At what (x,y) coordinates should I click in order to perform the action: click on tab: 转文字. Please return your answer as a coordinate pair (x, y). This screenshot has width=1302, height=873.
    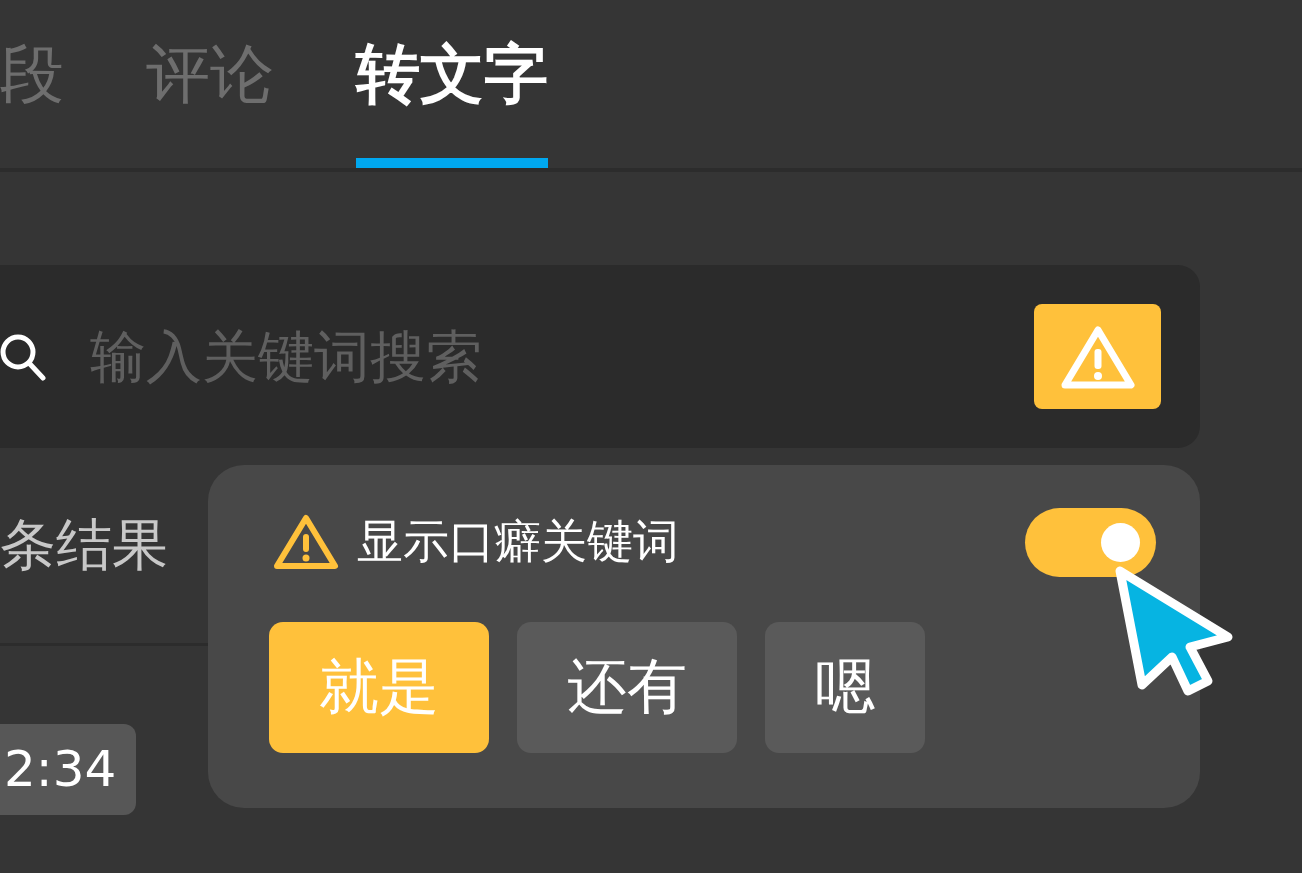
    Looking at the image, I should click on (452, 84).